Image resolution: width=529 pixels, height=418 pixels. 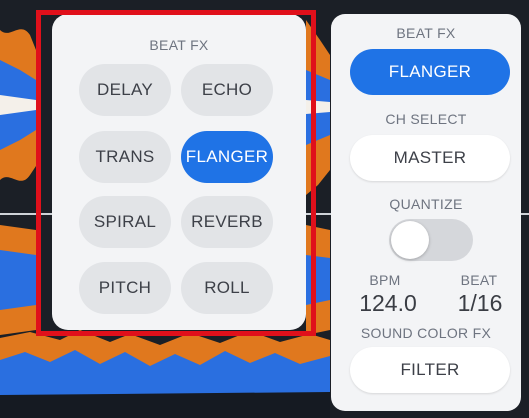 I want to click on quantize-label: QUANTIZE, so click(x=426, y=204).